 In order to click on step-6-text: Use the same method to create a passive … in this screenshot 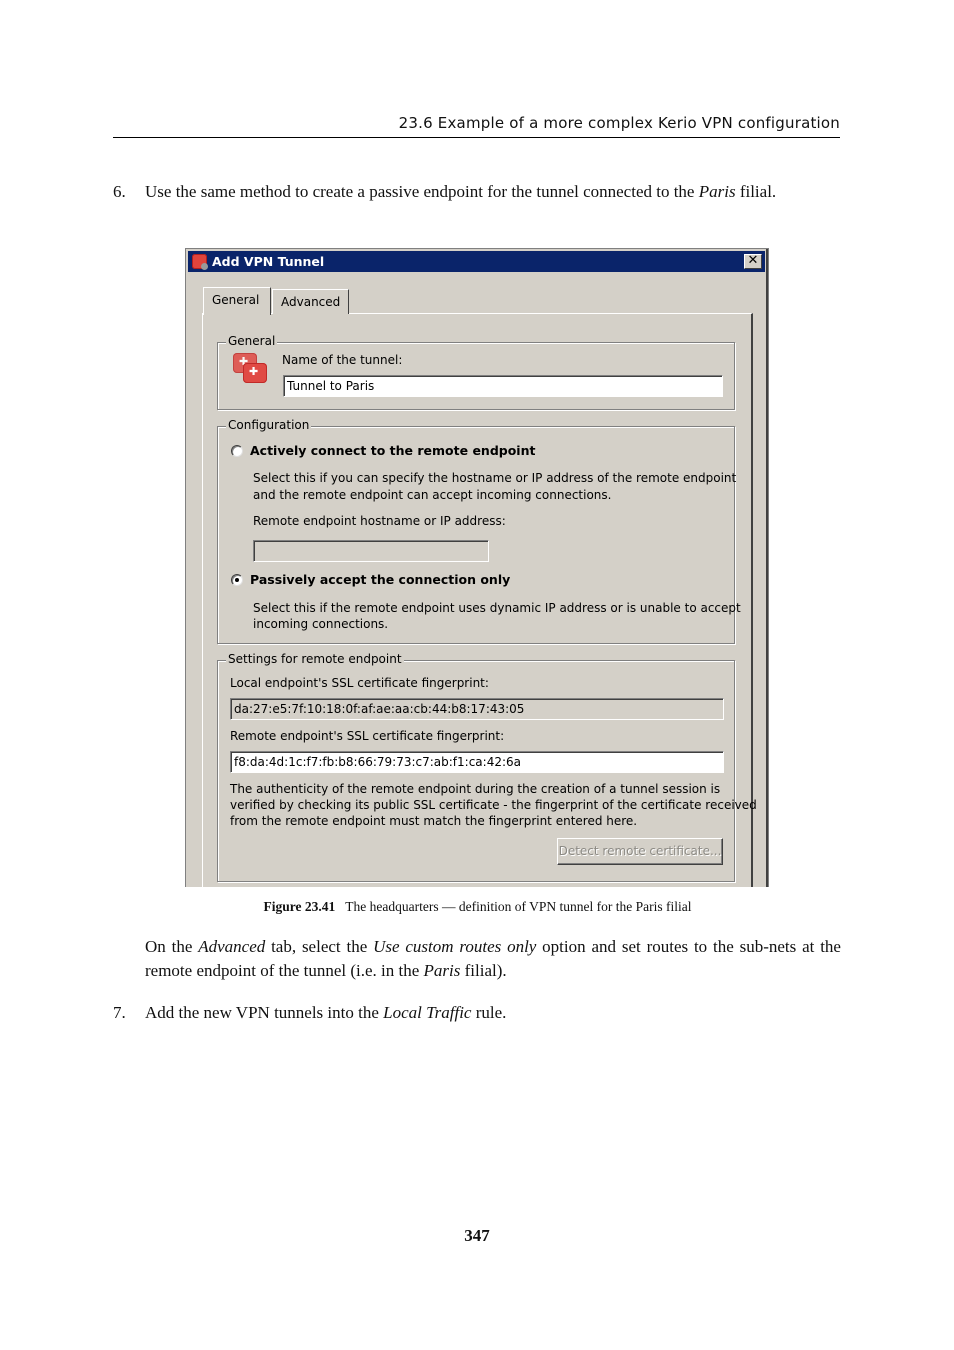, I will do `click(493, 192)`.